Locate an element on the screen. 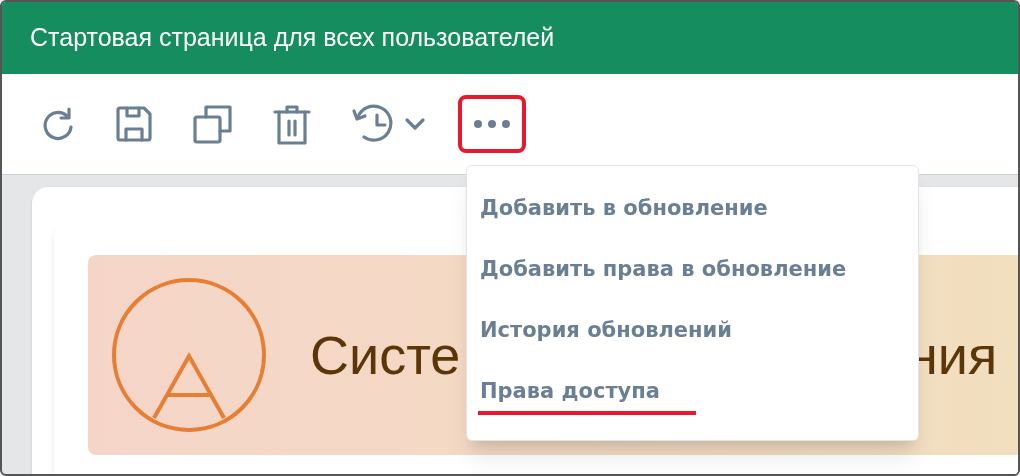  more-button is located at coordinates (492, 124).